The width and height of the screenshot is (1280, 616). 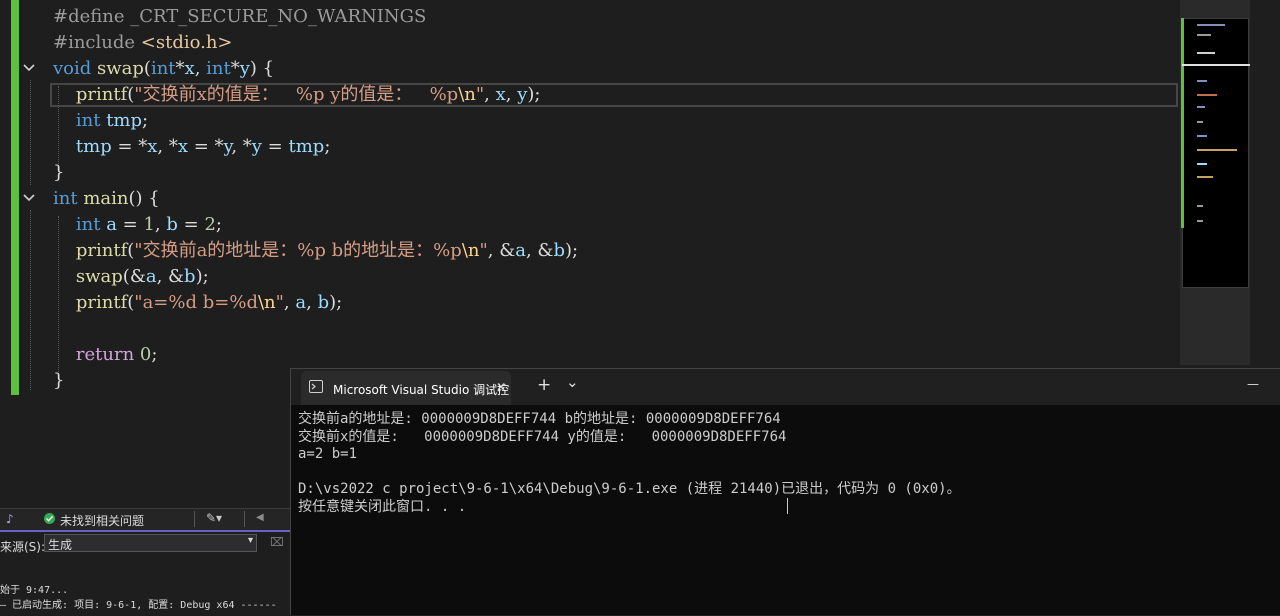 I want to click on code-token: }, so click(x=59, y=172).